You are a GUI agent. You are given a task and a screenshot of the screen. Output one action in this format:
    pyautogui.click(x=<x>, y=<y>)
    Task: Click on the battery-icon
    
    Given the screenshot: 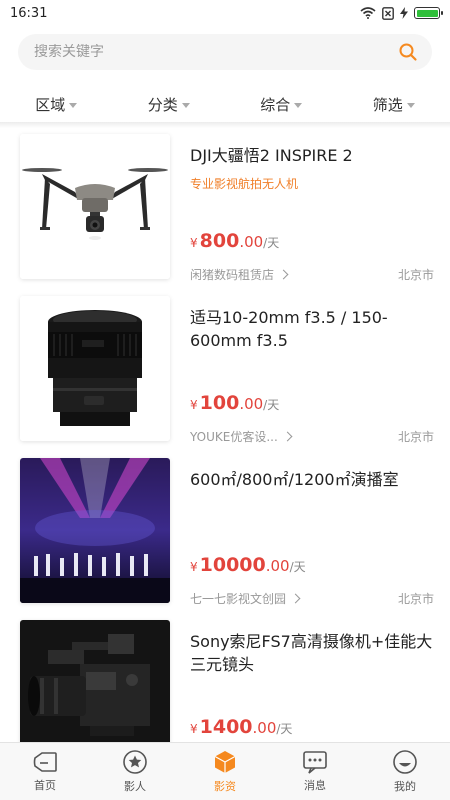 What is the action you would take?
    pyautogui.click(x=428, y=13)
    